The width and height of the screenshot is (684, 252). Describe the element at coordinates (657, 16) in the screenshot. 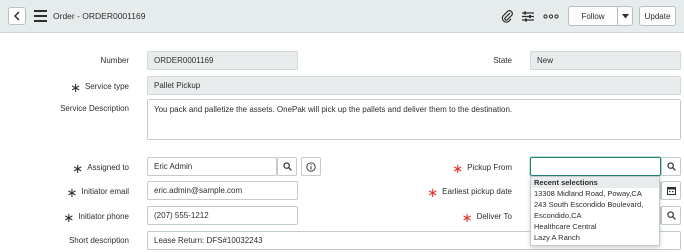

I see `update-button: Update` at that location.